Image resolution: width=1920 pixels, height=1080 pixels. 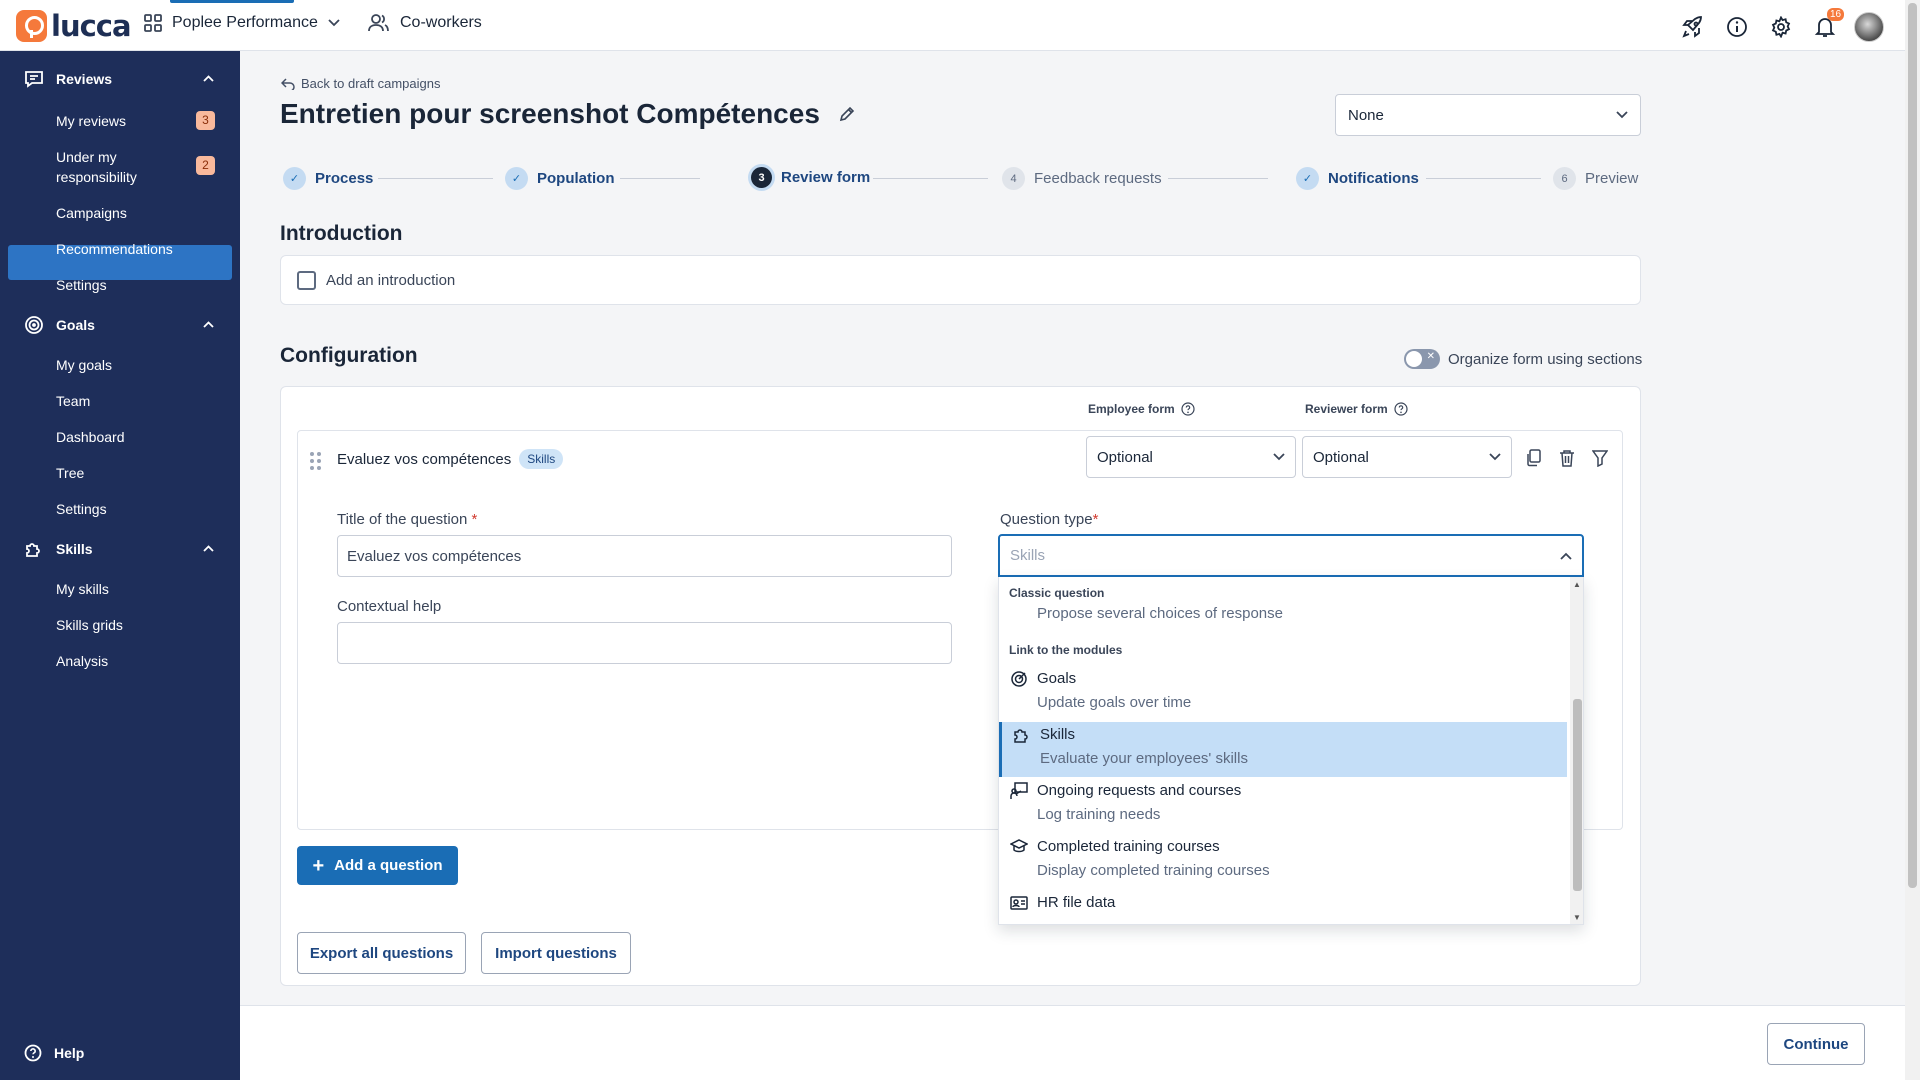 I want to click on active-app-indicator, so click(x=232, y=1).